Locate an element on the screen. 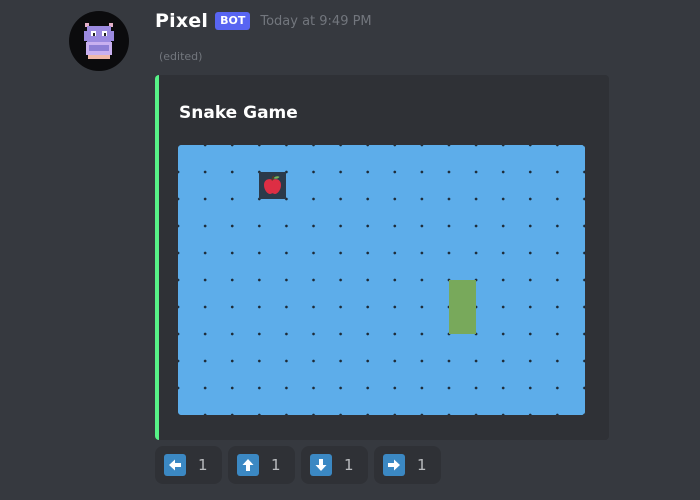 This screenshot has height=500, width=700. reaction-down: 1 is located at coordinates (334, 465).